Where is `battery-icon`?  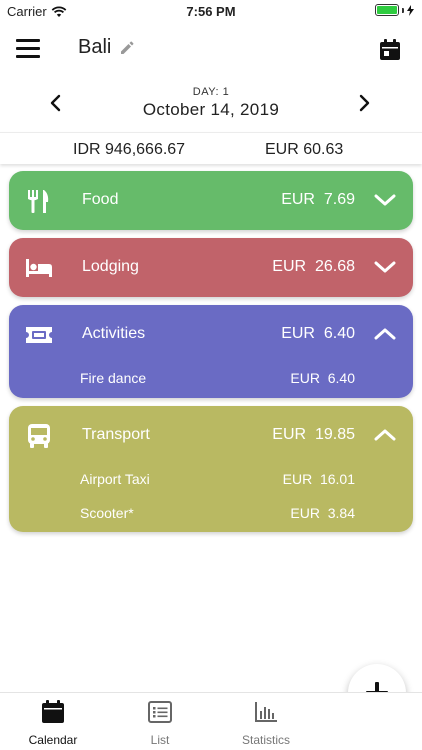
battery-icon is located at coordinates (387, 10).